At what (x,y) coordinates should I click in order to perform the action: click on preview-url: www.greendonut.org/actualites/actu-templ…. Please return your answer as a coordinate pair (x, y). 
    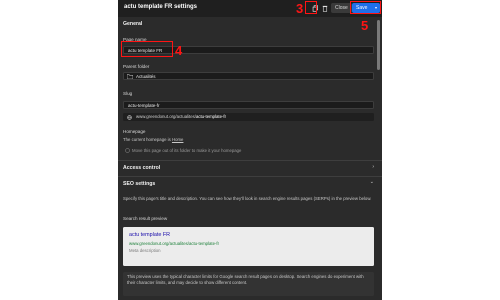
    Looking at the image, I should click on (174, 243).